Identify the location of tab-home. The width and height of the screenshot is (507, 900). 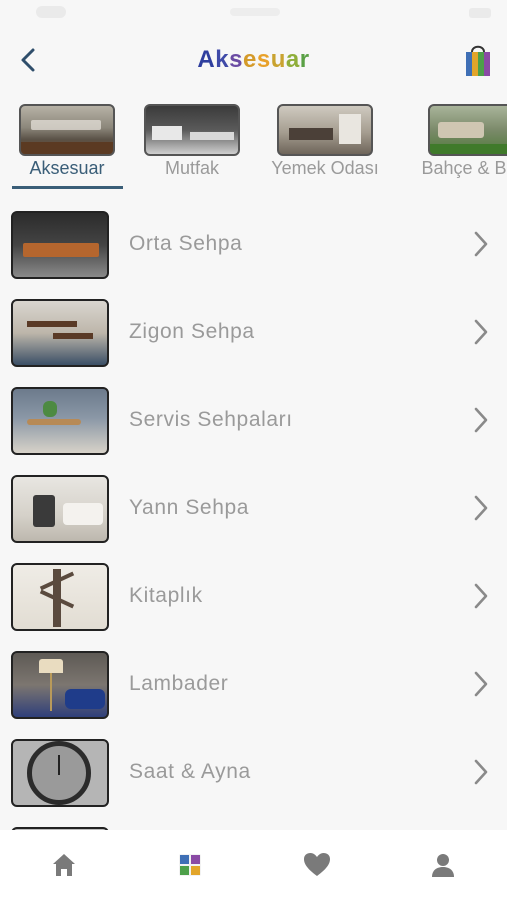
(64, 865).